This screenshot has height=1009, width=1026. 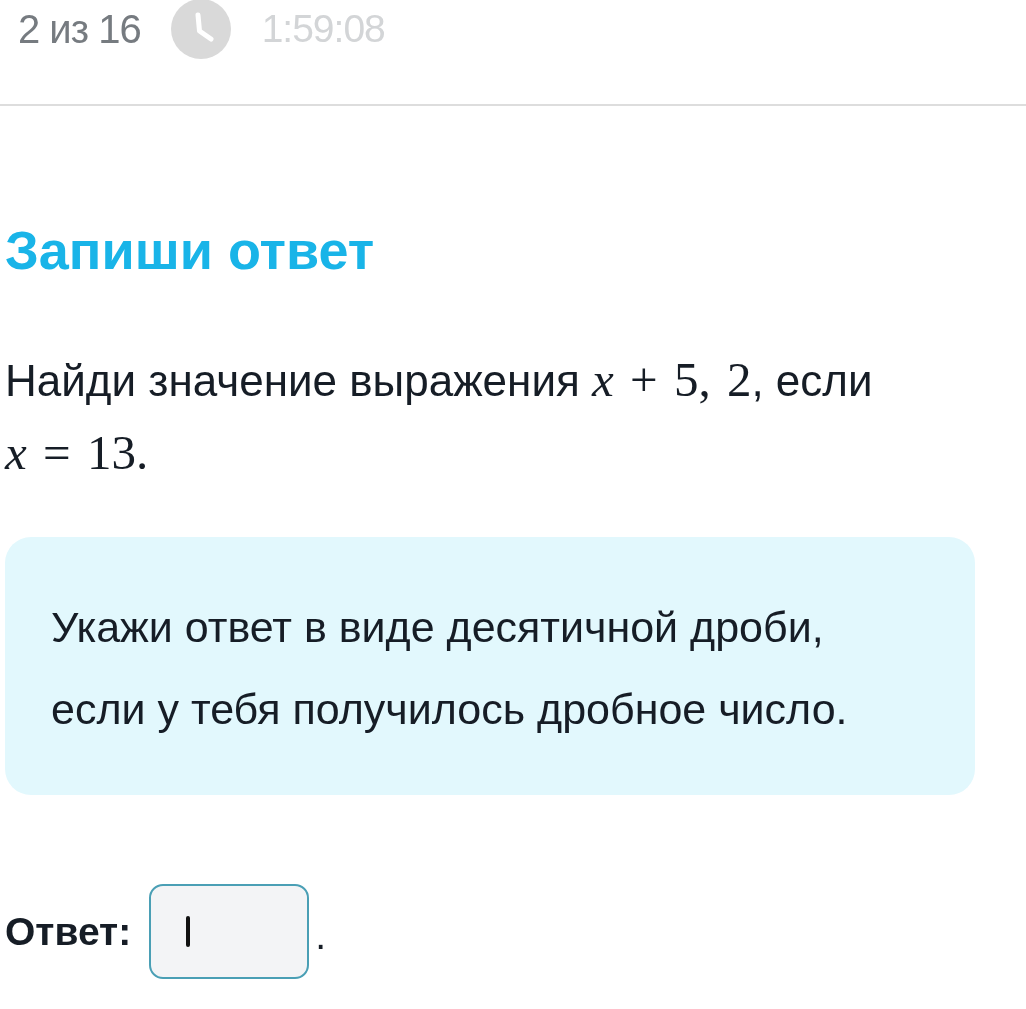 What do you see at coordinates (229, 931) in the screenshot?
I see `answer-input-field` at bounding box center [229, 931].